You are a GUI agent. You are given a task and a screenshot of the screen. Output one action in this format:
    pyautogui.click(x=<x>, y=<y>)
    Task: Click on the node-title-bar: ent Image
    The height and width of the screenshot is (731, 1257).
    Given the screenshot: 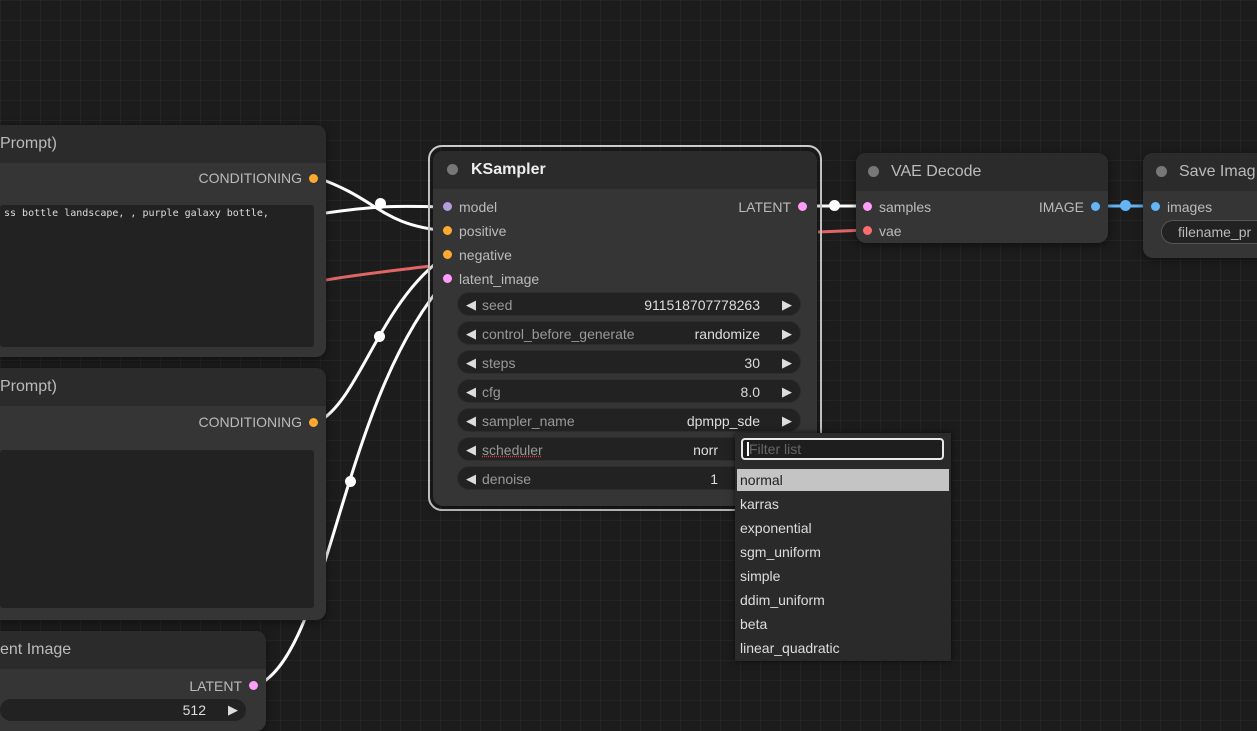 What is the action you would take?
    pyautogui.click(x=133, y=650)
    